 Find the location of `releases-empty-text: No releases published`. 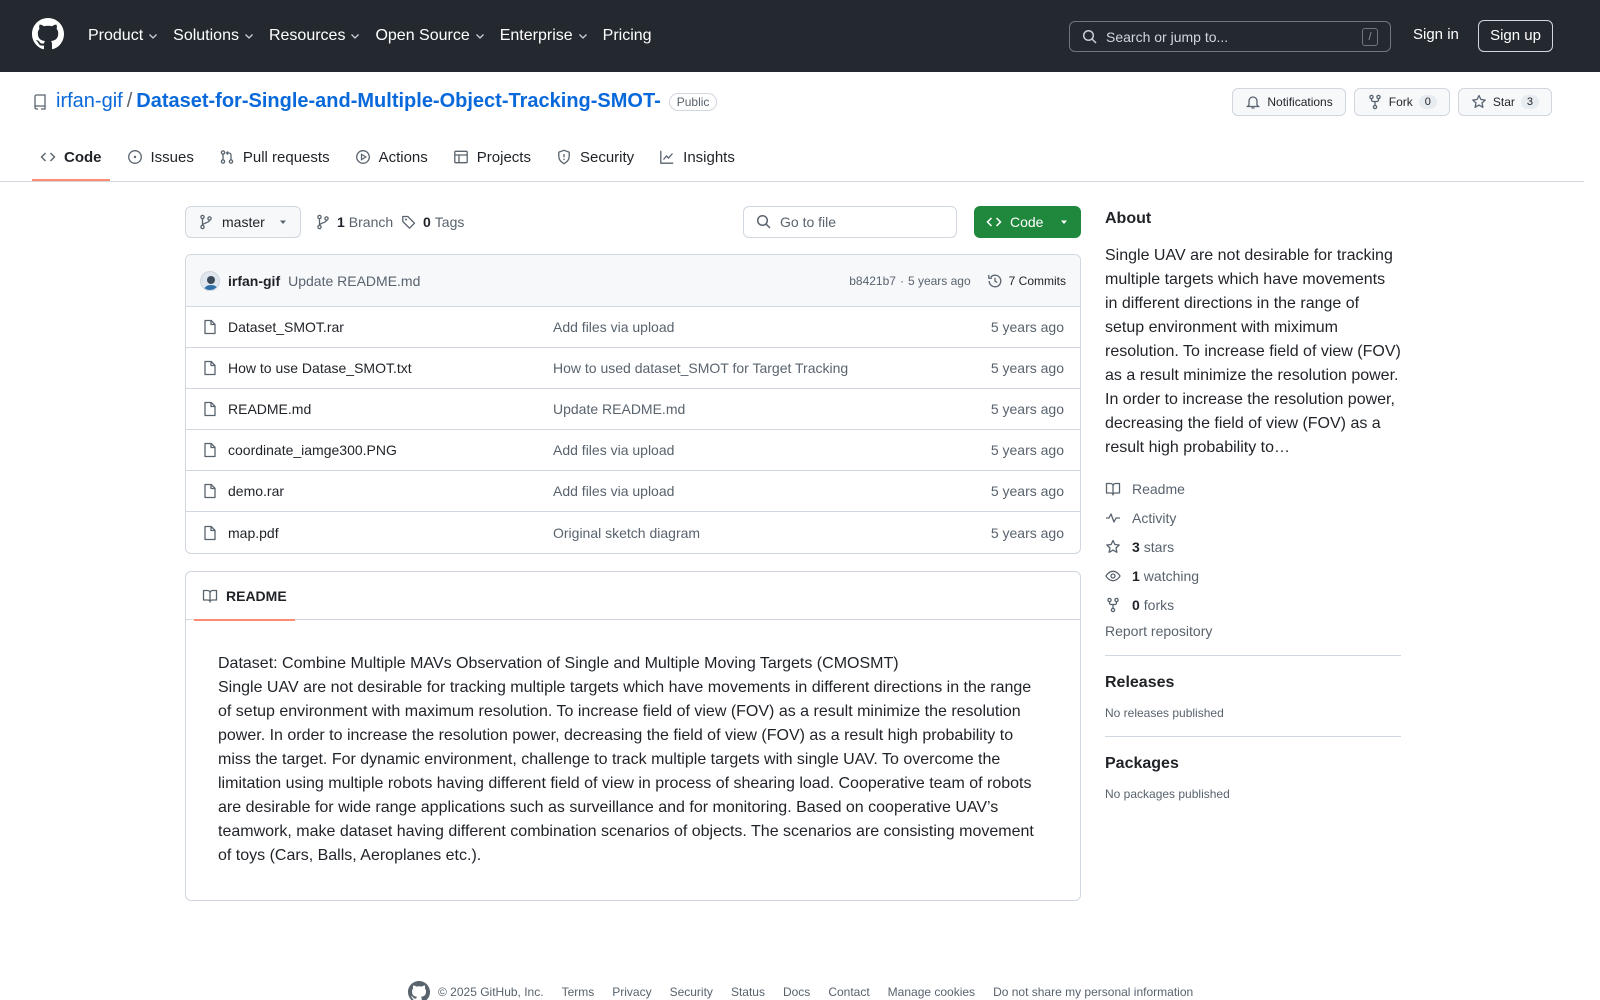

releases-empty-text: No releases published is located at coordinates (1164, 713).